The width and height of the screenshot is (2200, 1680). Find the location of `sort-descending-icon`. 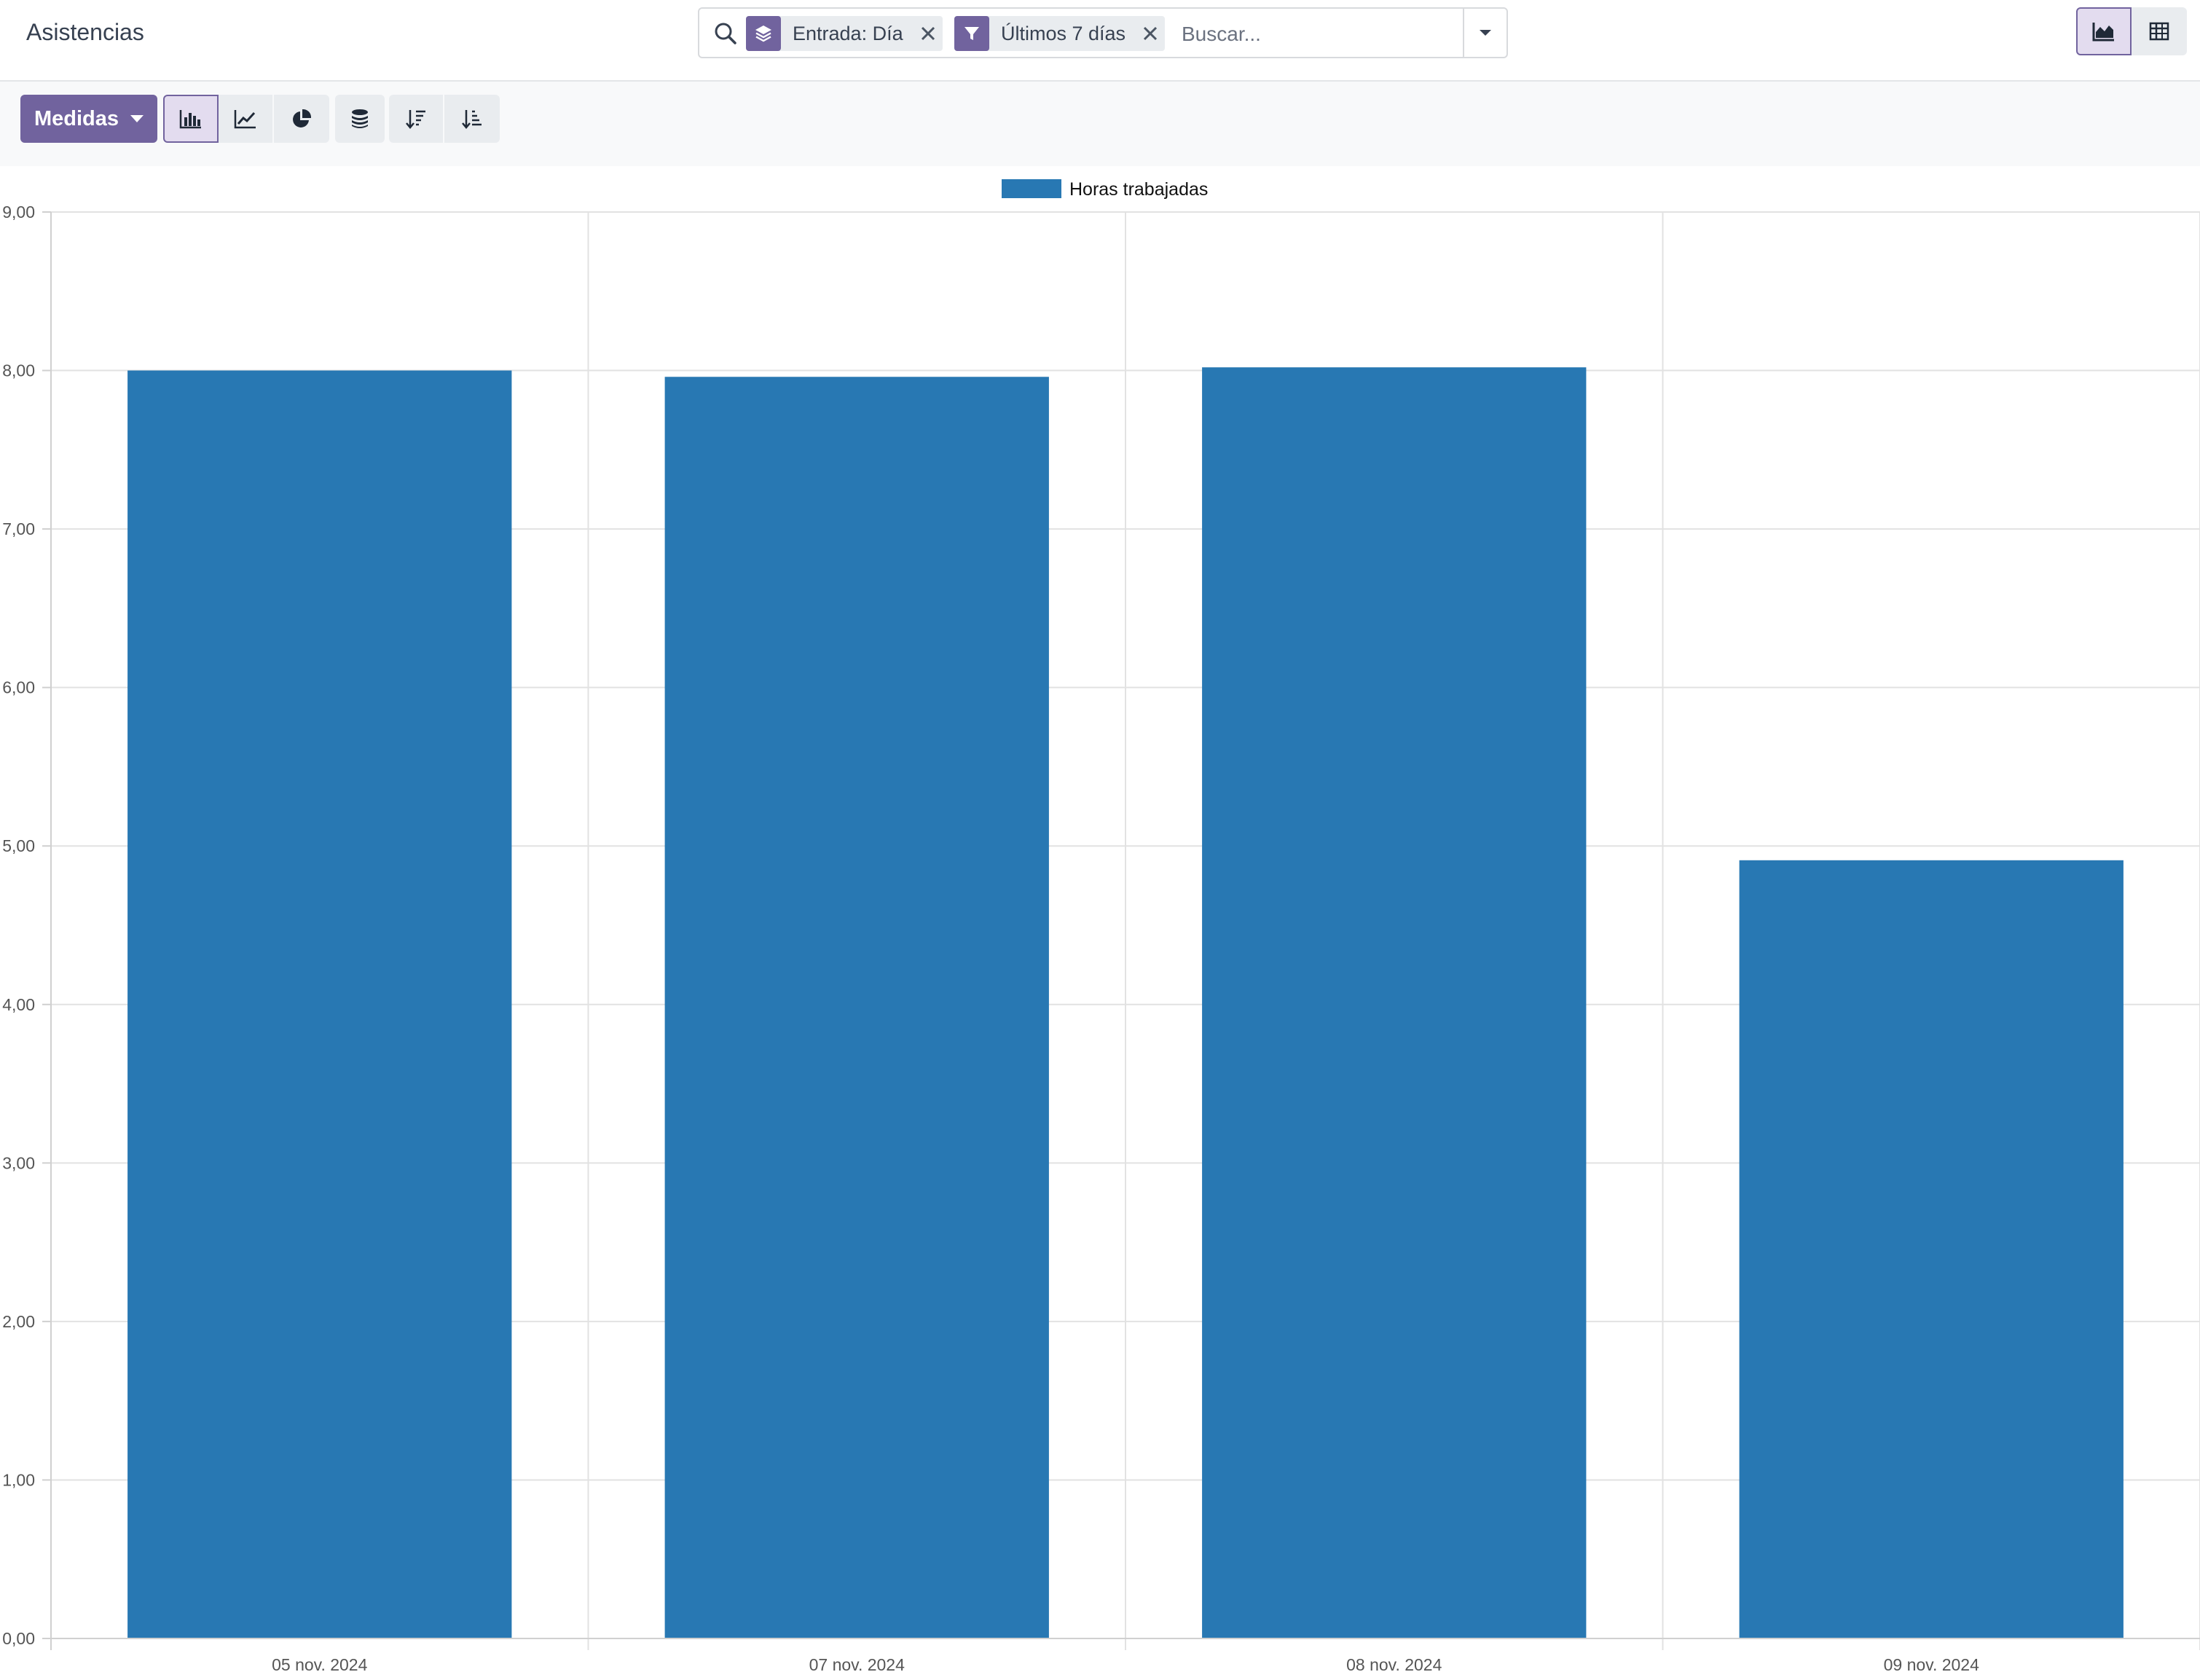

sort-descending-icon is located at coordinates (415, 119).